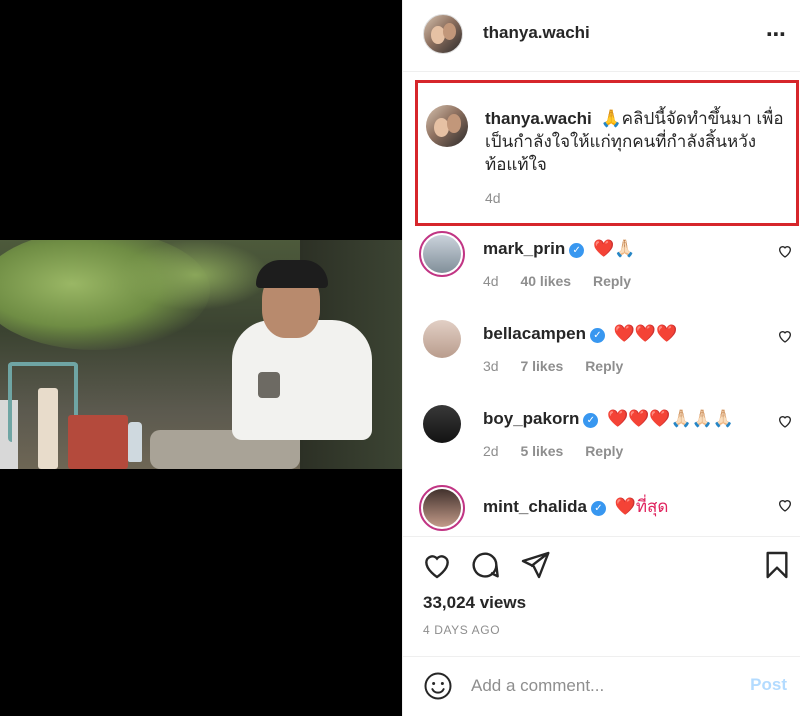 This screenshot has height=716, width=800. Describe the element at coordinates (545, 281) in the screenshot. I see `comment-likes: 40 likes` at that location.